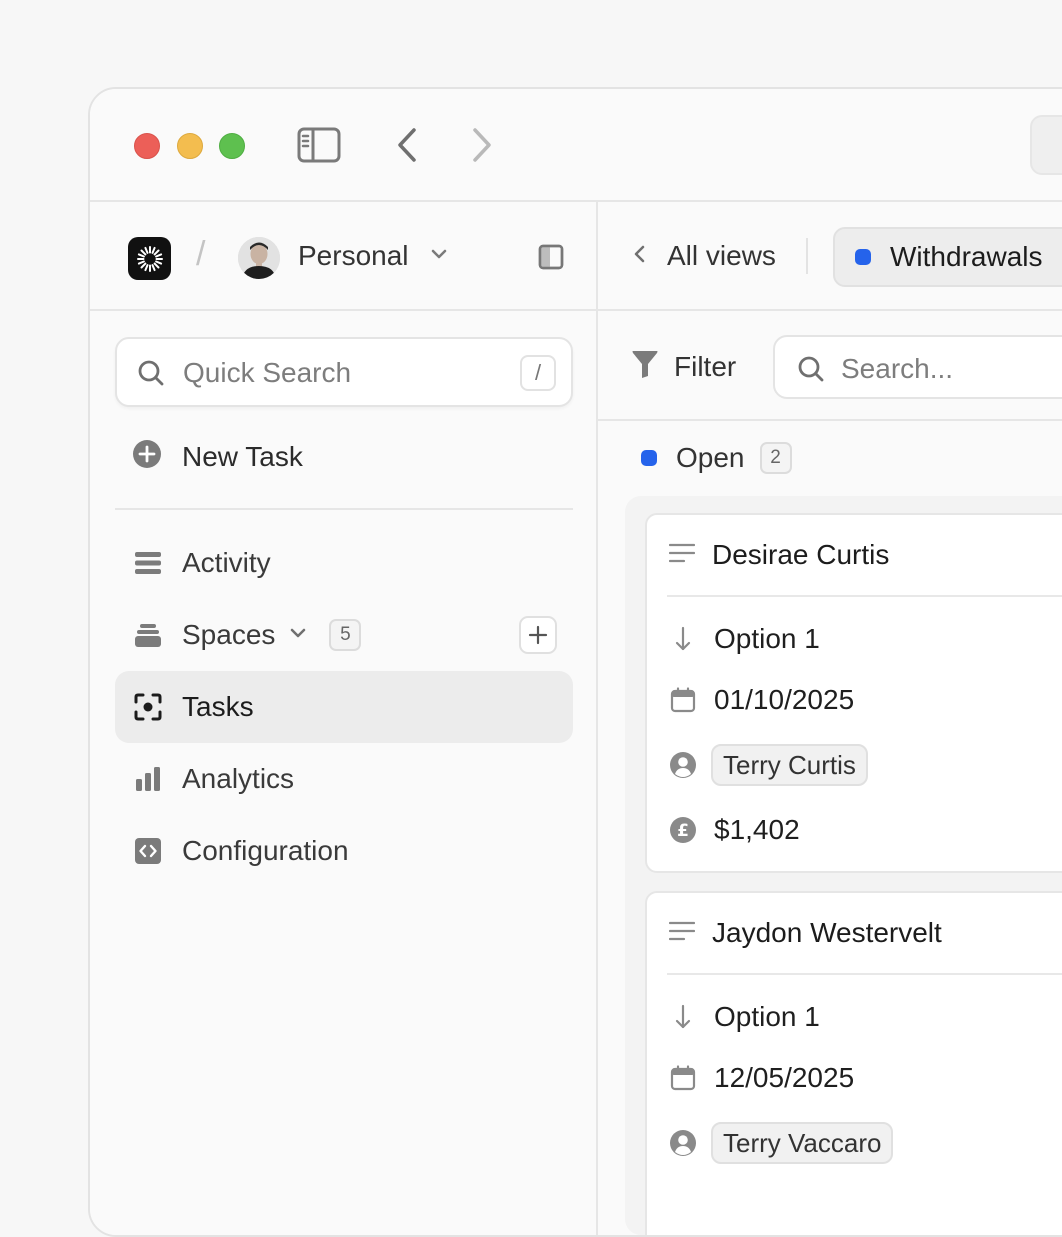 This screenshot has height=1237, width=1062. I want to click on sidebar-item-tasks: Tasks, so click(344, 707).